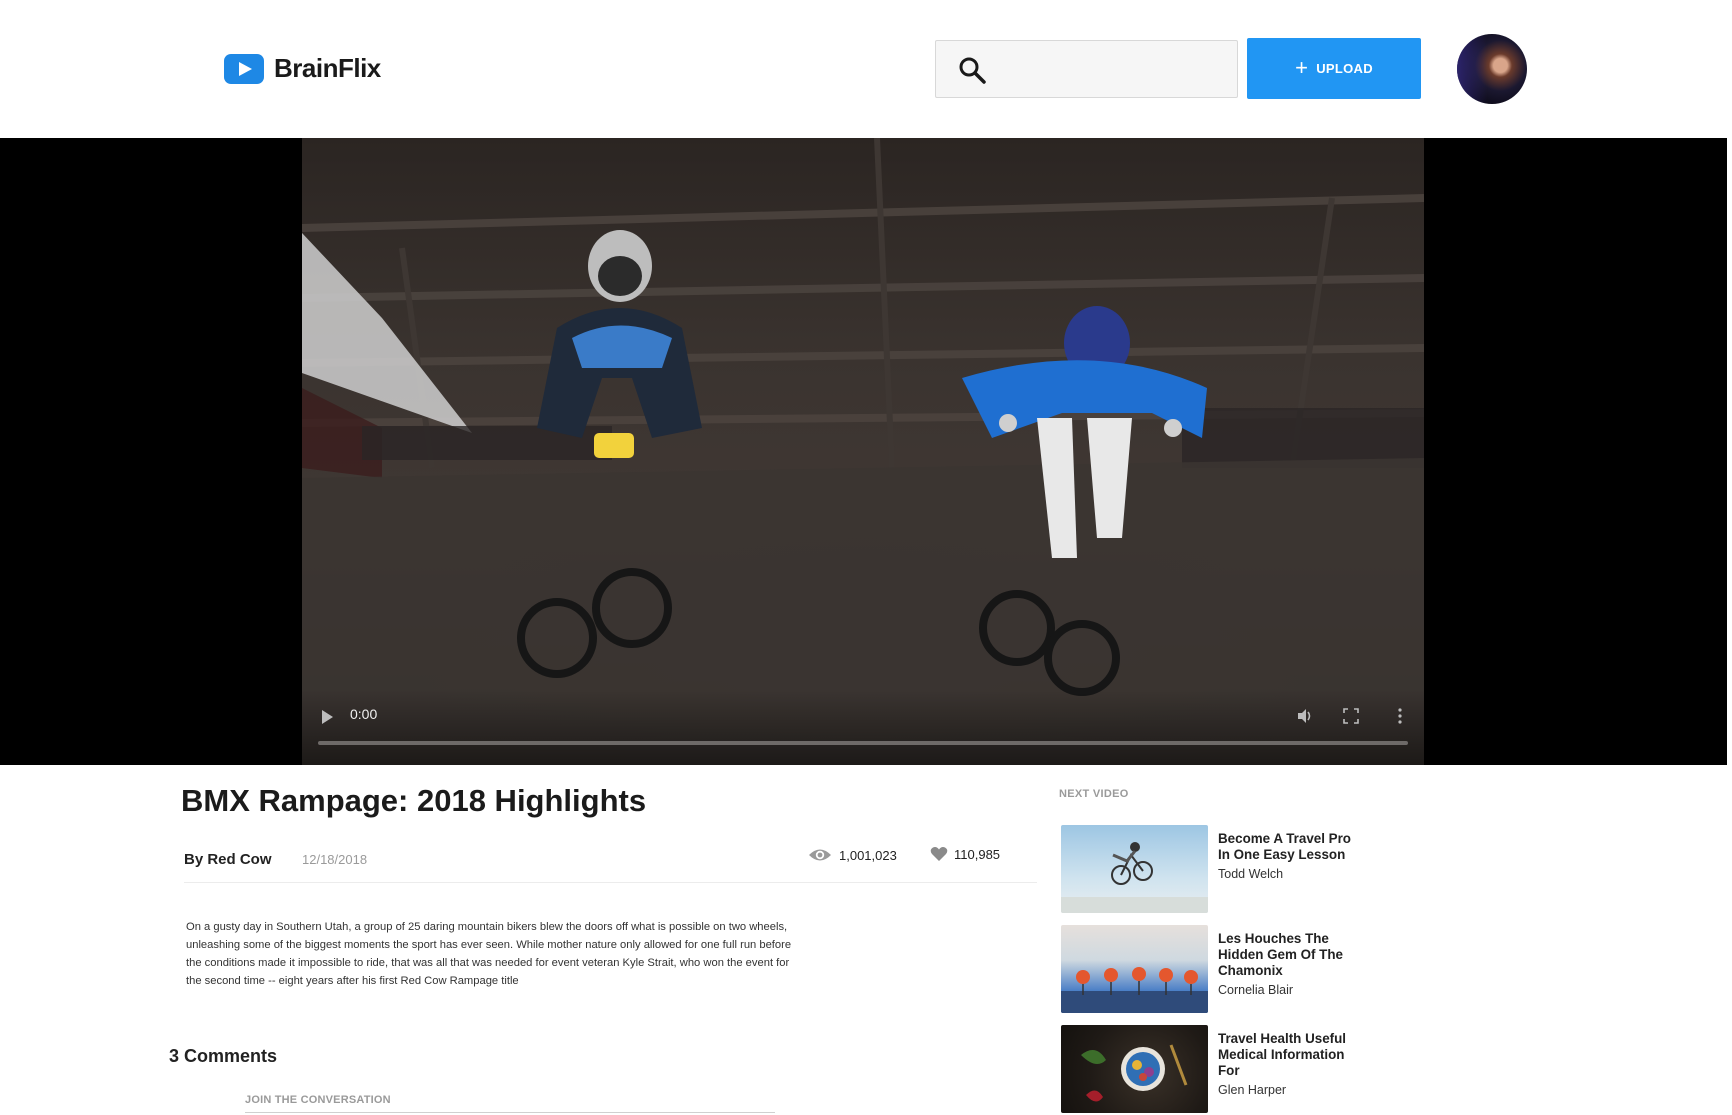  Describe the element at coordinates (364, 714) in the screenshot. I see `video-time: 0:00` at that location.